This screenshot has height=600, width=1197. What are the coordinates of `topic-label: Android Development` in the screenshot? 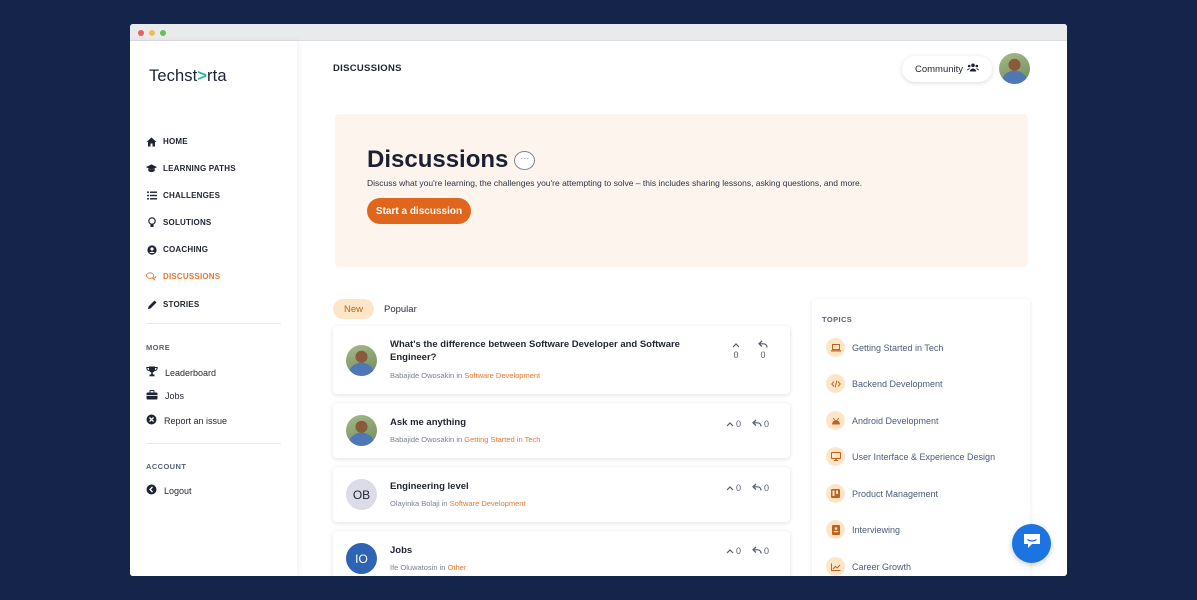 It's located at (895, 420).